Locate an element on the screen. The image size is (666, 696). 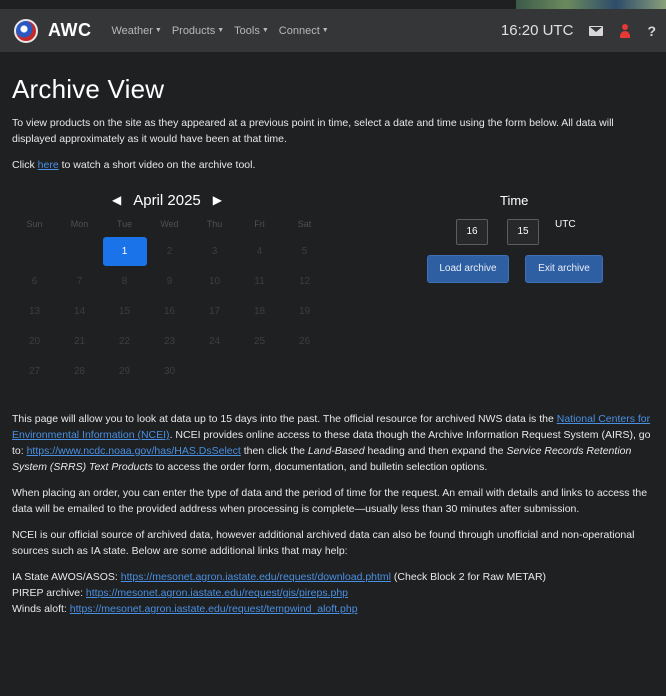
brand-link: AWC is located at coordinates (53, 30).